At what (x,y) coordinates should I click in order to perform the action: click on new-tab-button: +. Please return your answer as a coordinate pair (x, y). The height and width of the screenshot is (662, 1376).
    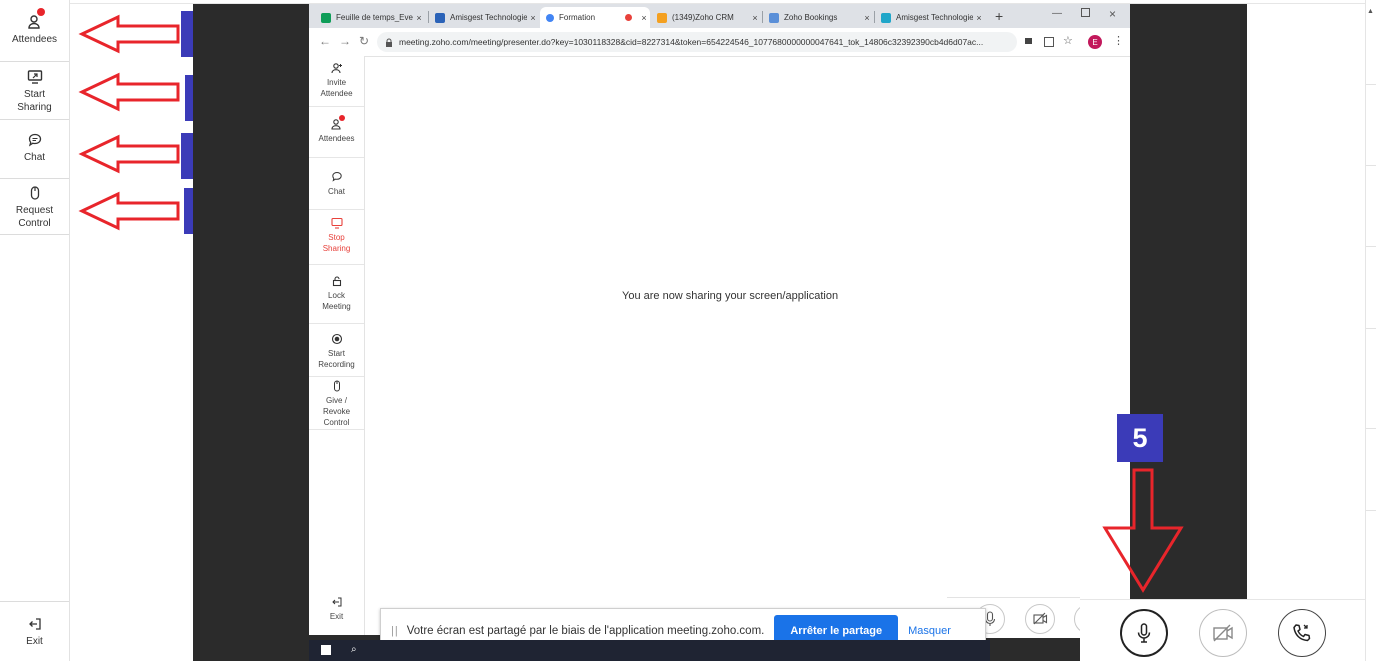
    Looking at the image, I should click on (999, 16).